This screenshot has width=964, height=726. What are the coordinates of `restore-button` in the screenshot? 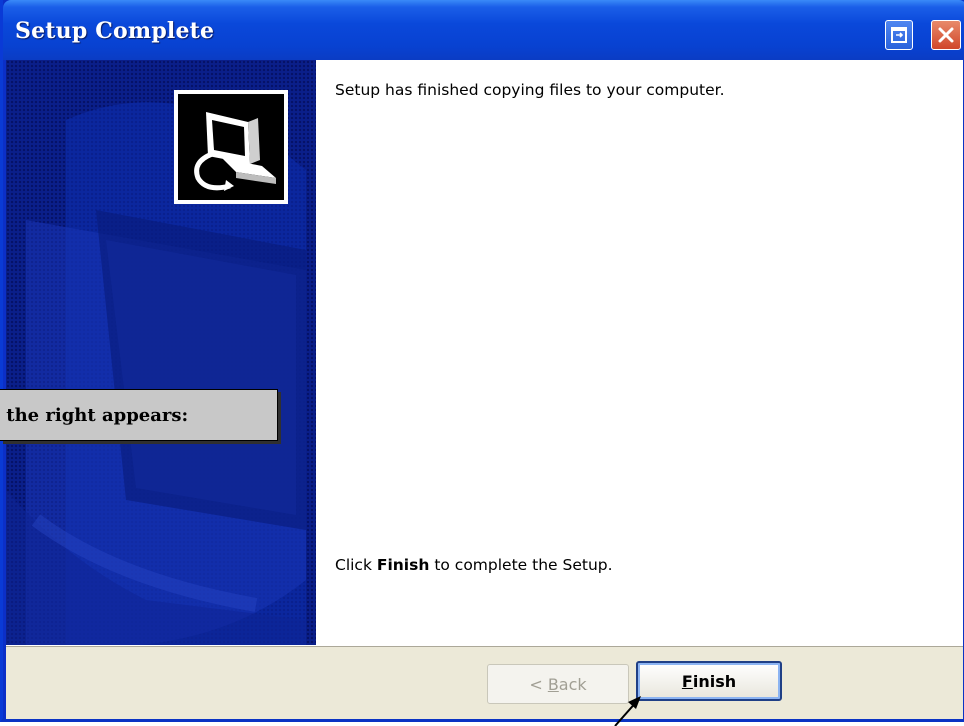 It's located at (899, 35).